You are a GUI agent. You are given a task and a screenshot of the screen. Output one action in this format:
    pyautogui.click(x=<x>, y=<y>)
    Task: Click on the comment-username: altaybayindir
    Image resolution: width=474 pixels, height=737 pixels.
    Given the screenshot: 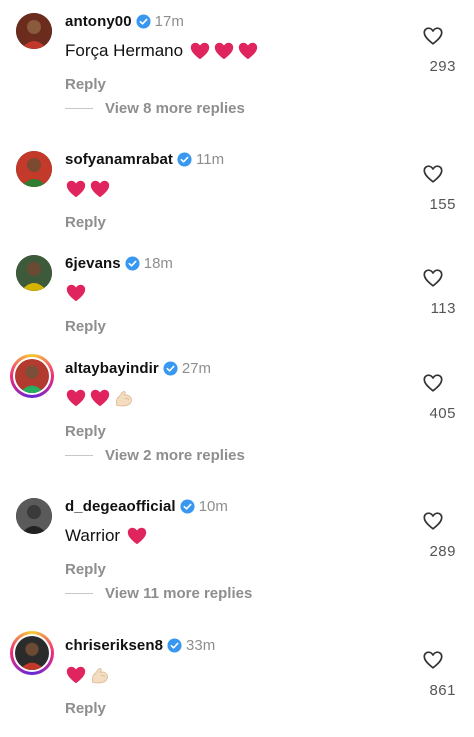 What is the action you would take?
    pyautogui.click(x=112, y=368)
    